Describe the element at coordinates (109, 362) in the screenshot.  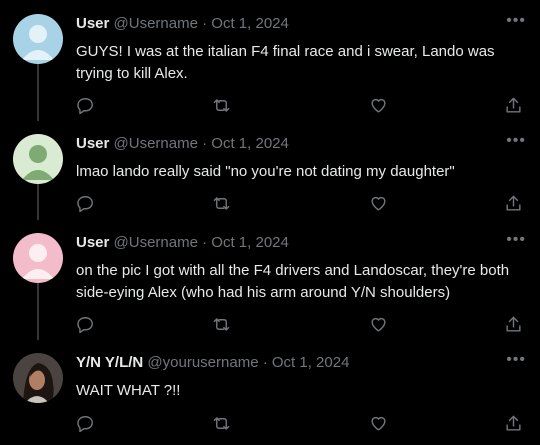
I see `display-name: Y/N Y/L/N` at that location.